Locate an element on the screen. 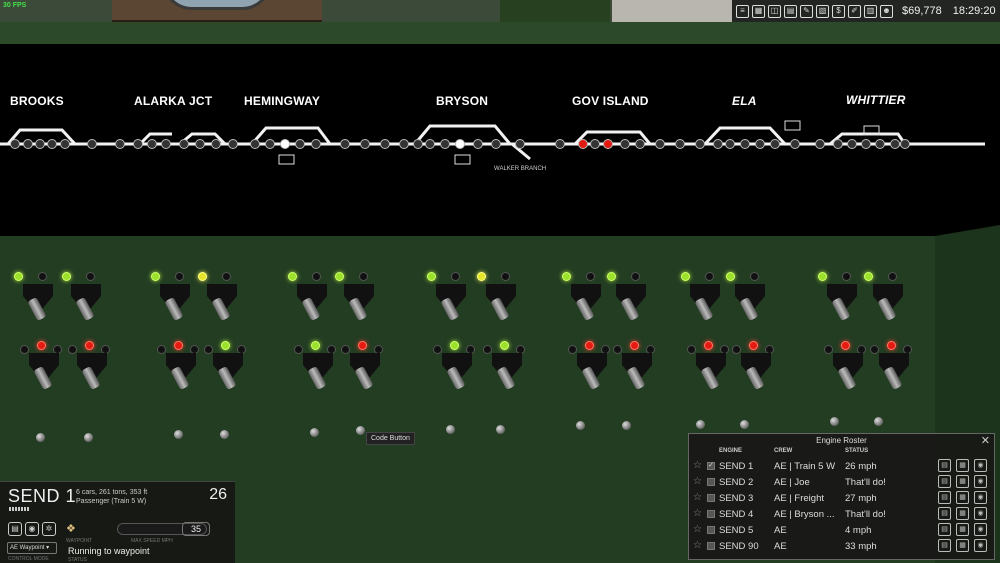  waypoint-icon: ❖ is located at coordinates (73, 529).